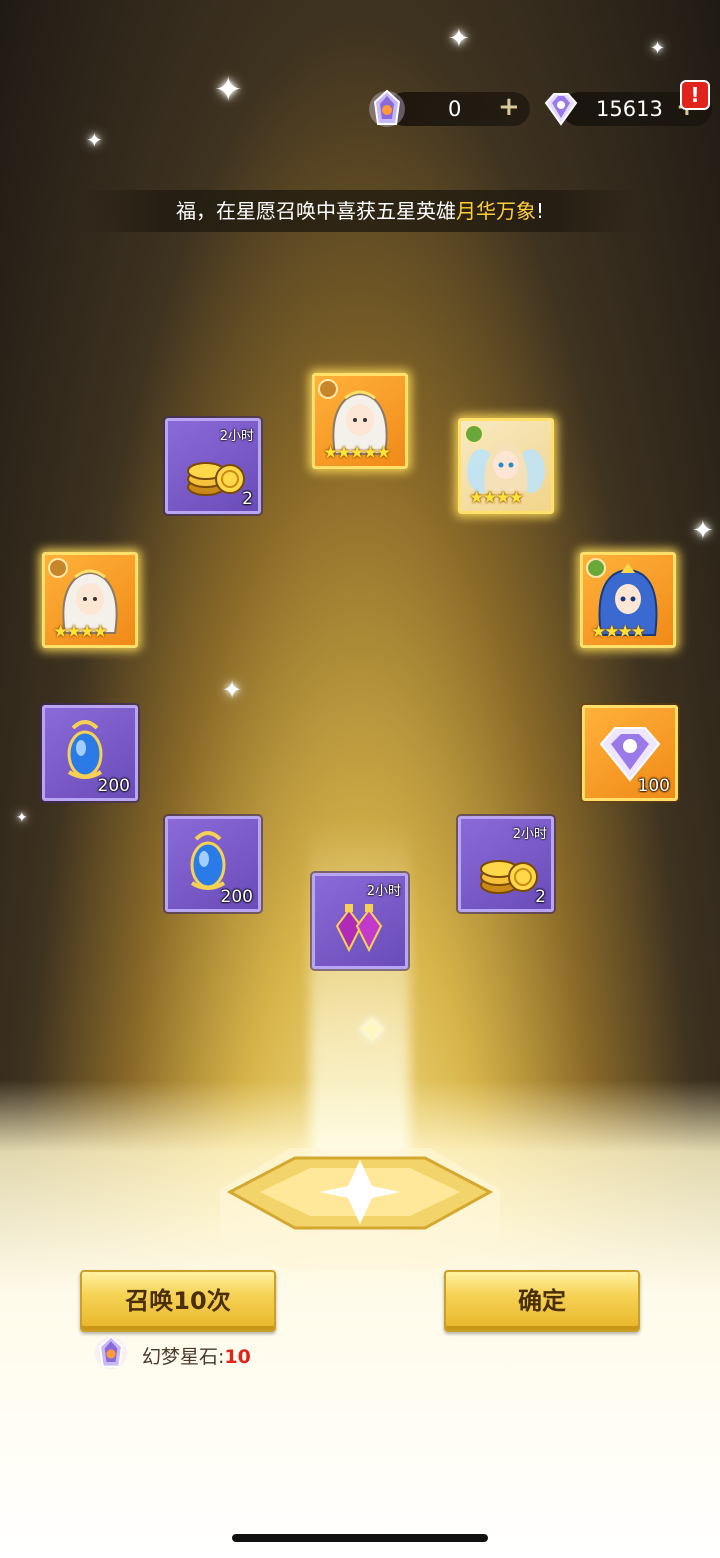 Image resolution: width=720 pixels, height=1558 pixels. I want to click on diamond-icon, so click(561, 109).